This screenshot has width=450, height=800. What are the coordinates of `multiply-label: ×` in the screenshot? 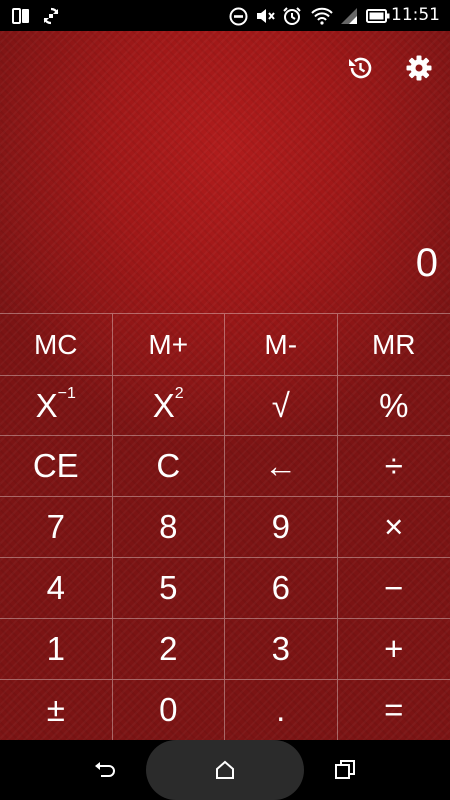 It's located at (394, 526).